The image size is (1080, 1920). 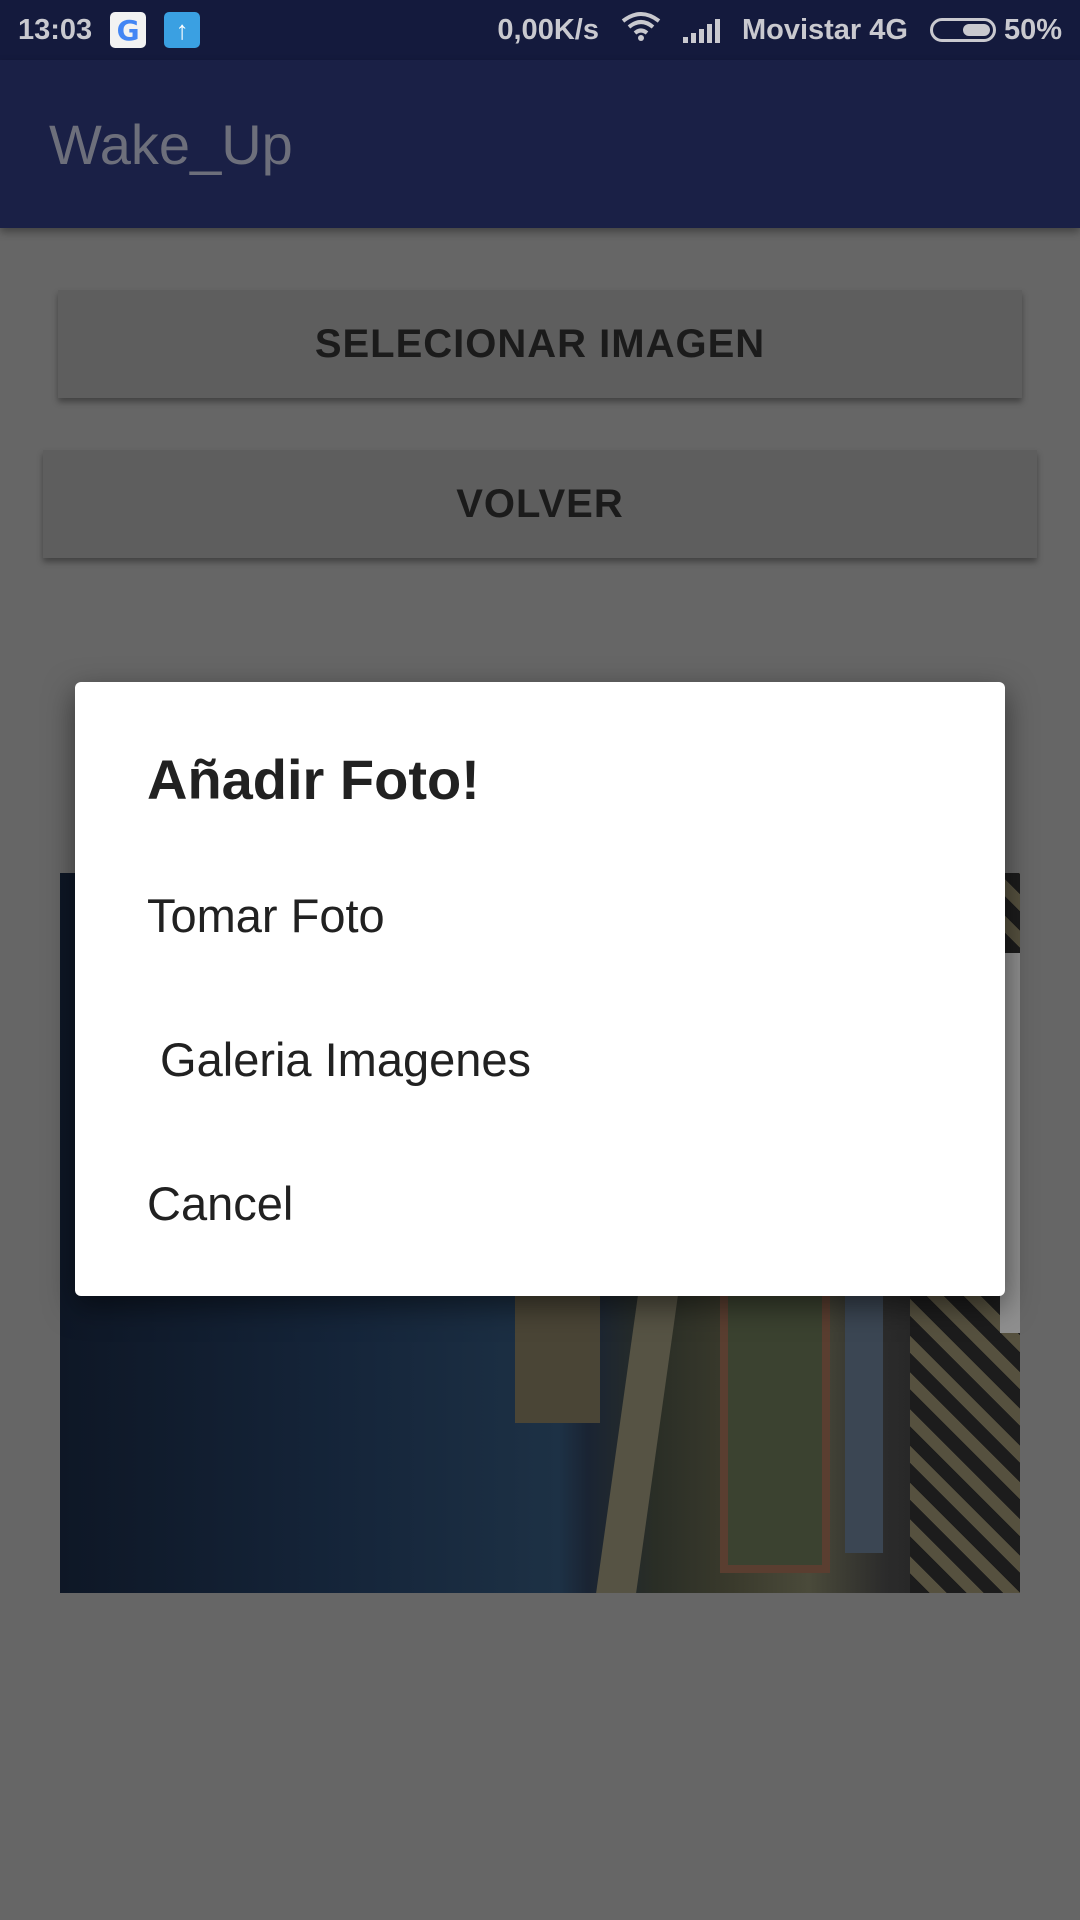 I want to click on app-title: Wake_Up, so click(x=171, y=144).